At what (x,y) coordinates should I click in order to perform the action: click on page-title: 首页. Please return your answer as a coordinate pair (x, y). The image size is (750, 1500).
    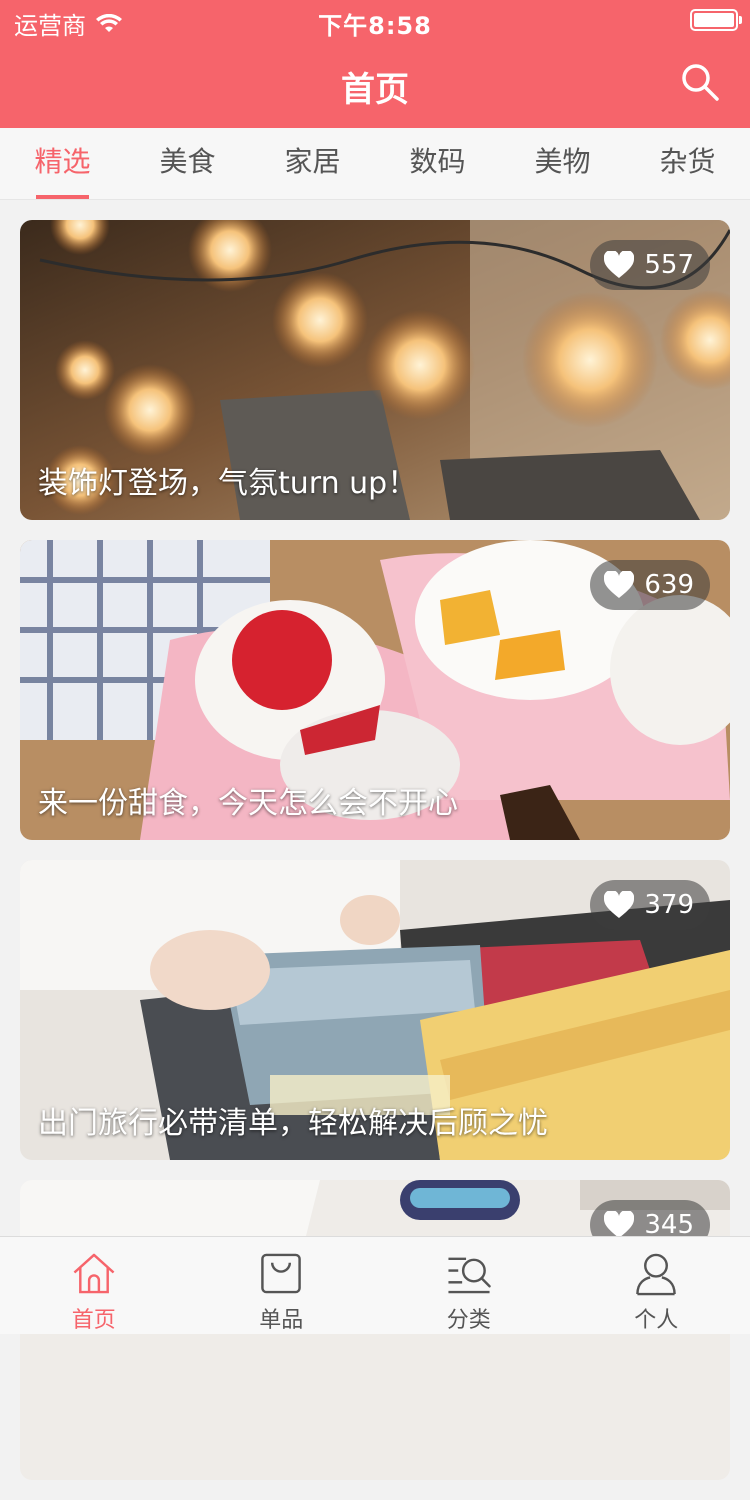
    Looking at the image, I should click on (375, 86).